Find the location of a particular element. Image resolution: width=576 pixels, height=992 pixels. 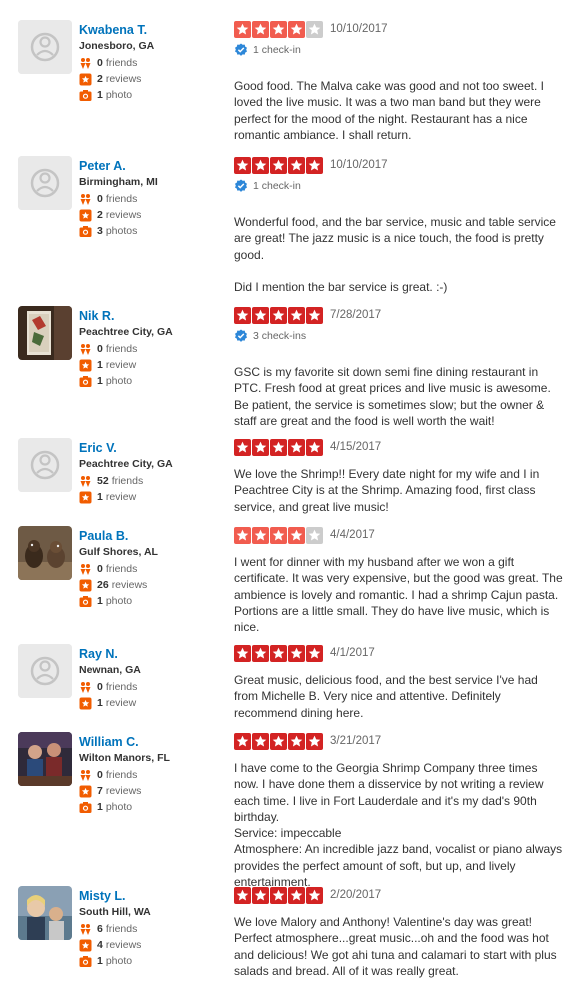

user-name-link: Eric V. is located at coordinates (154, 448).